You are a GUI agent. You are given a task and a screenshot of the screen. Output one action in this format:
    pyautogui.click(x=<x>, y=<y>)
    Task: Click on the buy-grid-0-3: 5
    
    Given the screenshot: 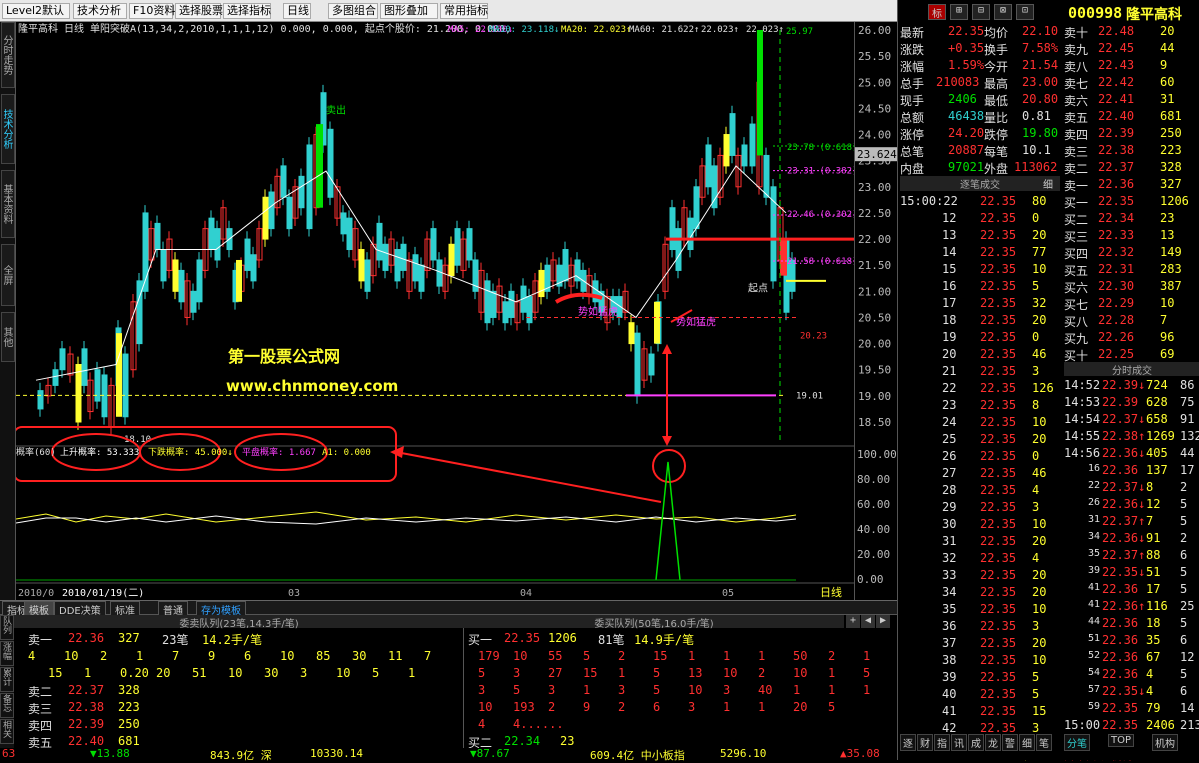 What is the action you would take?
    pyautogui.click(x=587, y=656)
    